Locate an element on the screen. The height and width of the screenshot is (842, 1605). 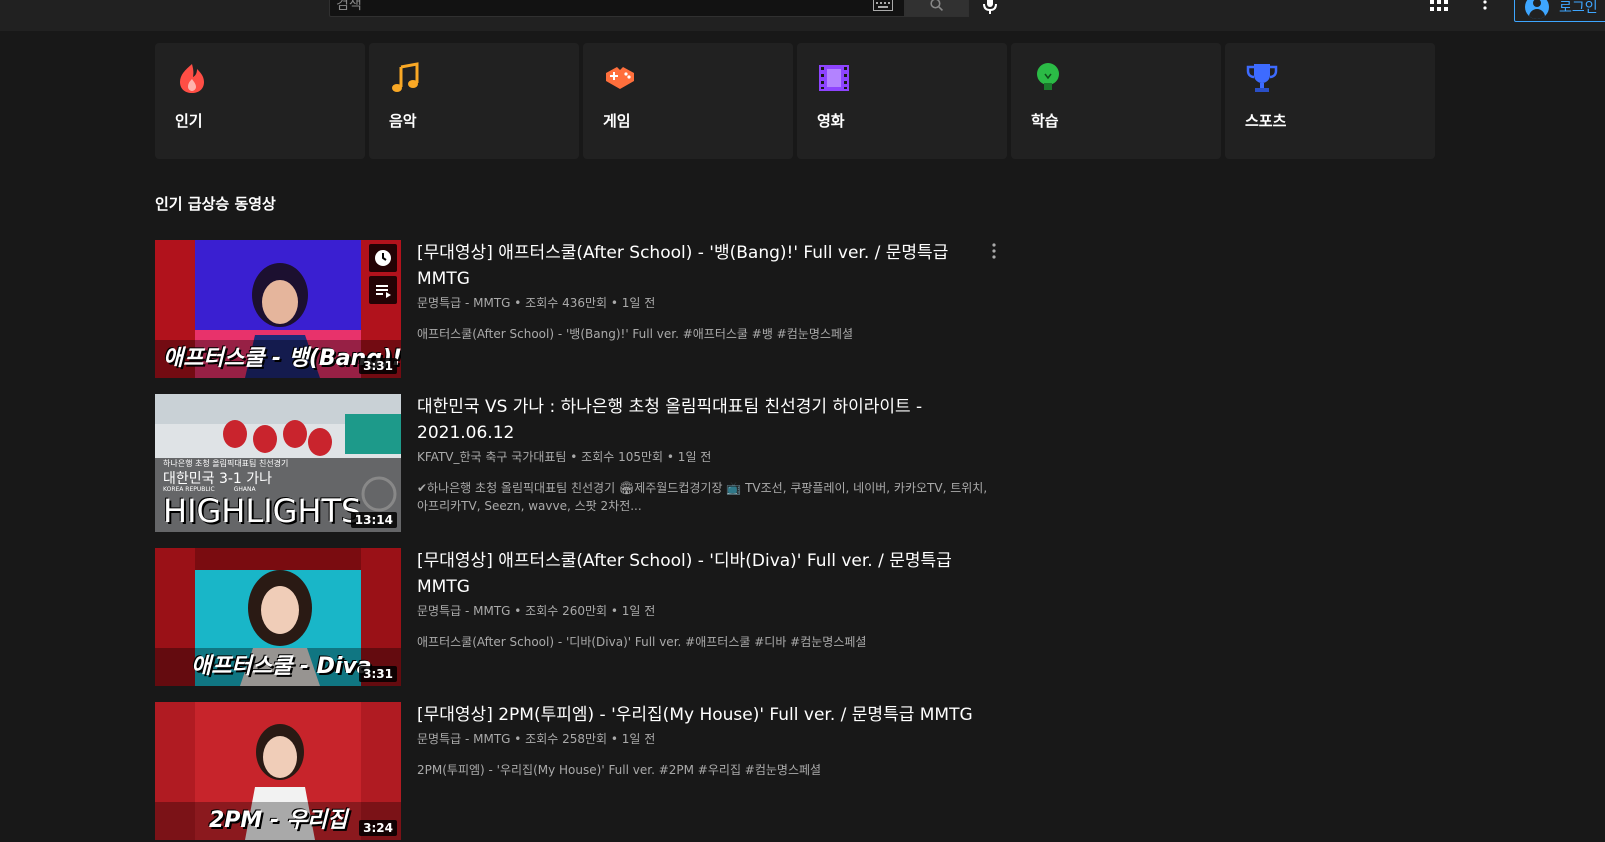
video-thumbnail: 애프터스쿨 - Diva 3:31 is located at coordinates (278, 617).